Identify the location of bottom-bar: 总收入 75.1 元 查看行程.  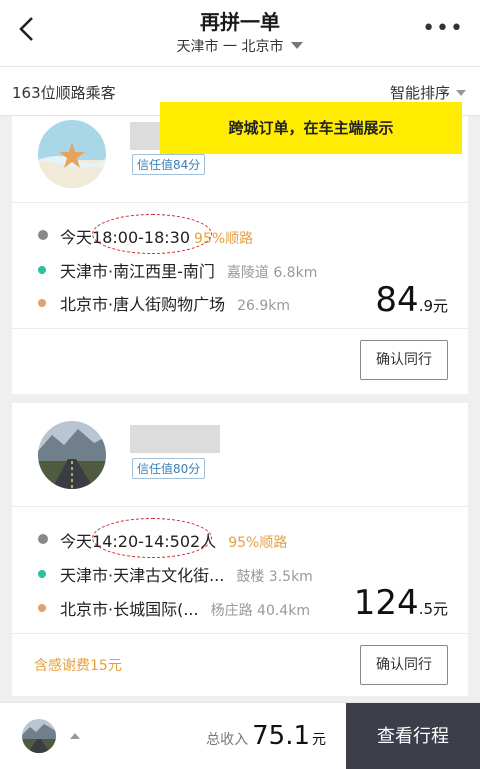
(240, 735).